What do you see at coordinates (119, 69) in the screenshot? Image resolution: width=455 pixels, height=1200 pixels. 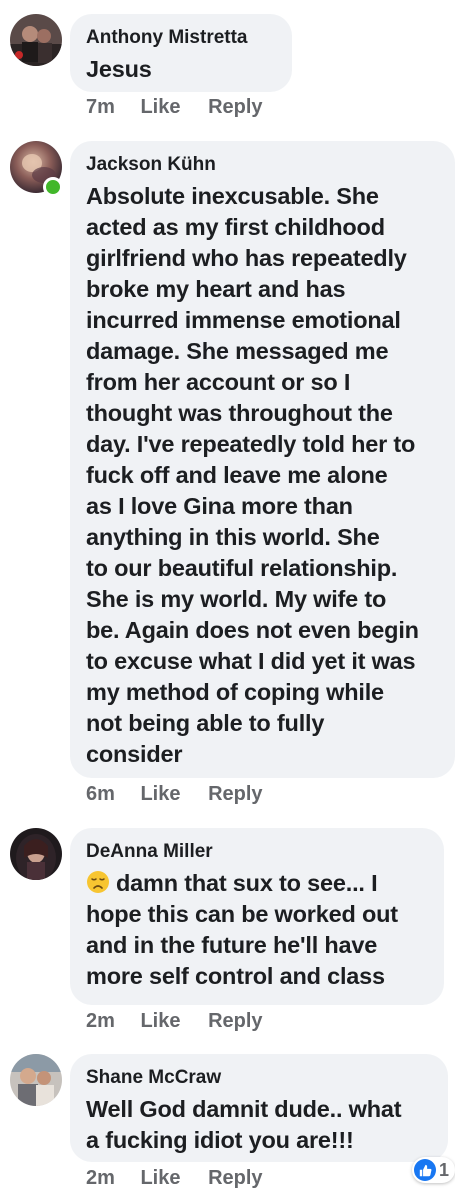 I see `comment-text: Jesus` at bounding box center [119, 69].